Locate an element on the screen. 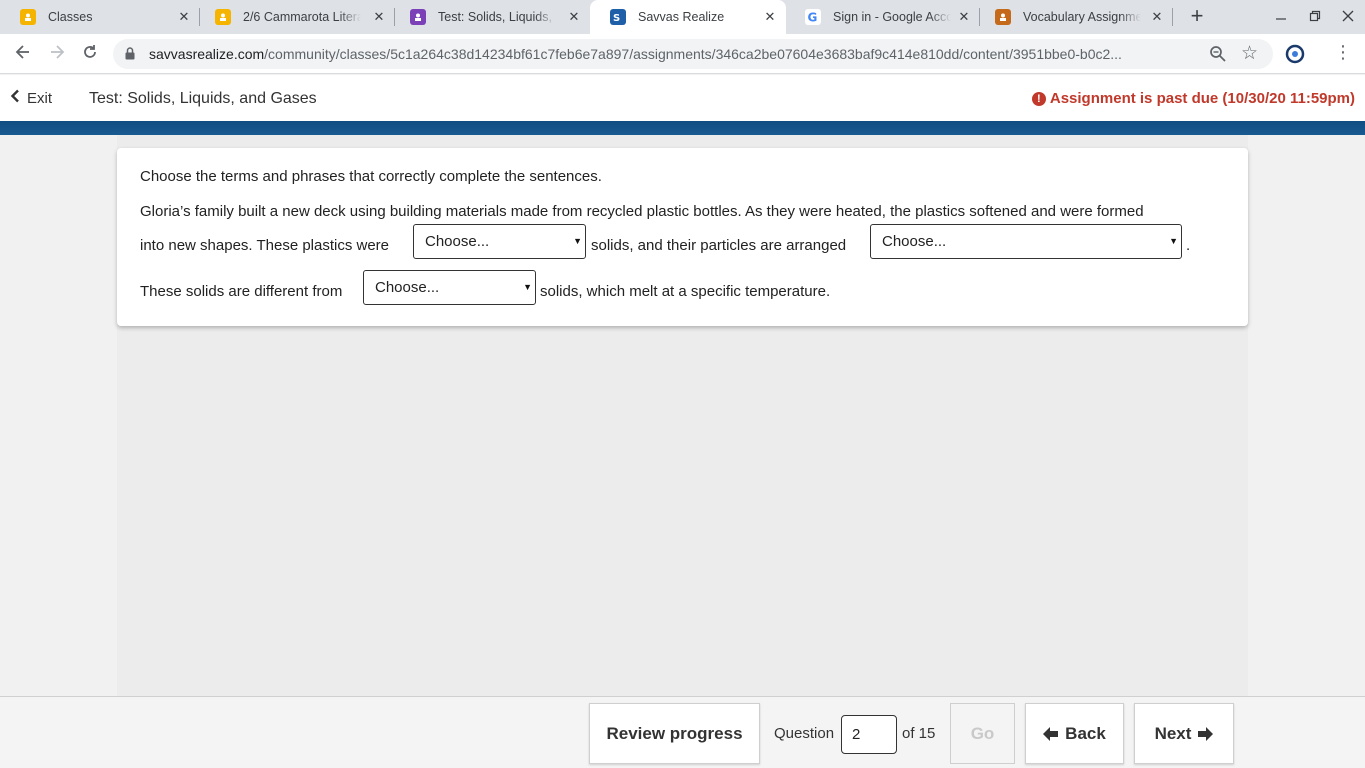 Image resolution: width=1365 pixels, height=768 pixels. tab-title: Sign in - Google Accounts is located at coordinates (892, 17).